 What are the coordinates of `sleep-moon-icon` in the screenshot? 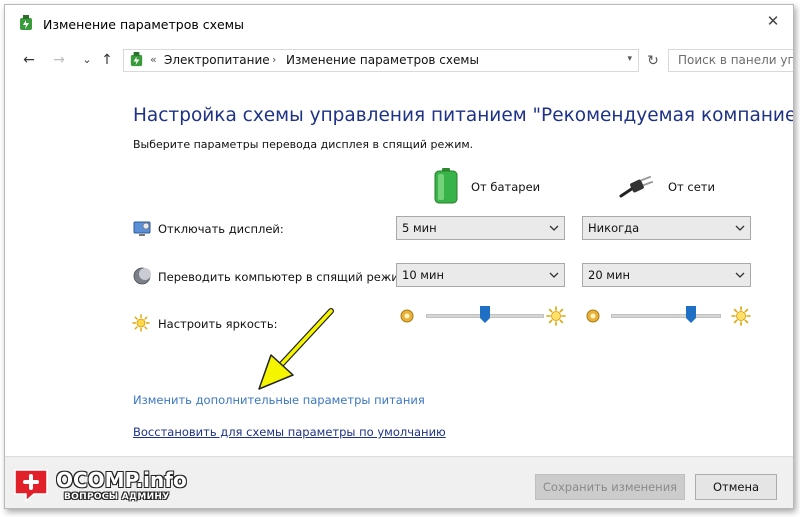 It's located at (142, 276).